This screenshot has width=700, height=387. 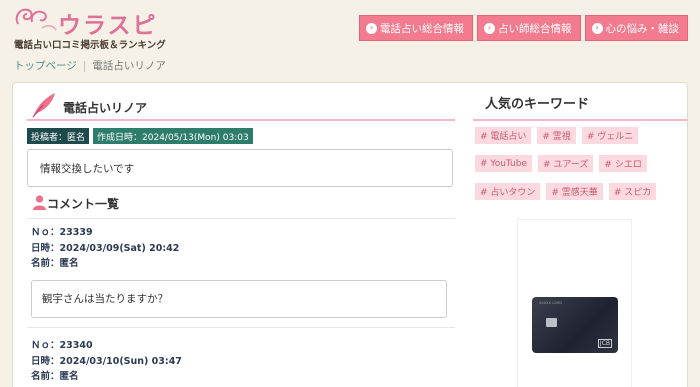 What do you see at coordinates (574, 191) in the screenshot?
I see `keyword-tag: # 霊感天華` at bounding box center [574, 191].